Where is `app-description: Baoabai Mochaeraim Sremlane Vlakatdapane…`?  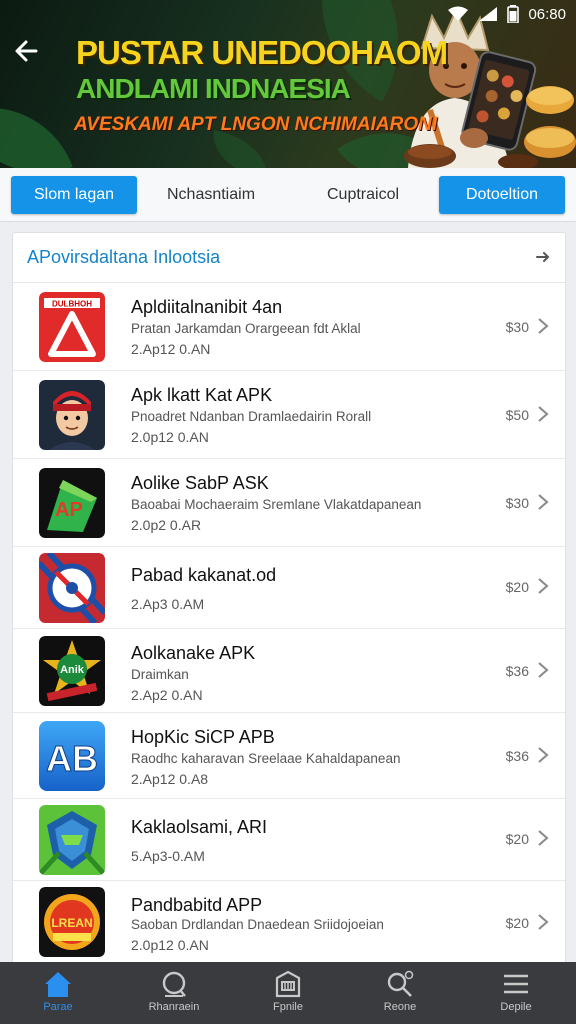 app-description: Baoabai Mochaeraim Sremlane Vlakatdapane… is located at coordinates (276, 504).